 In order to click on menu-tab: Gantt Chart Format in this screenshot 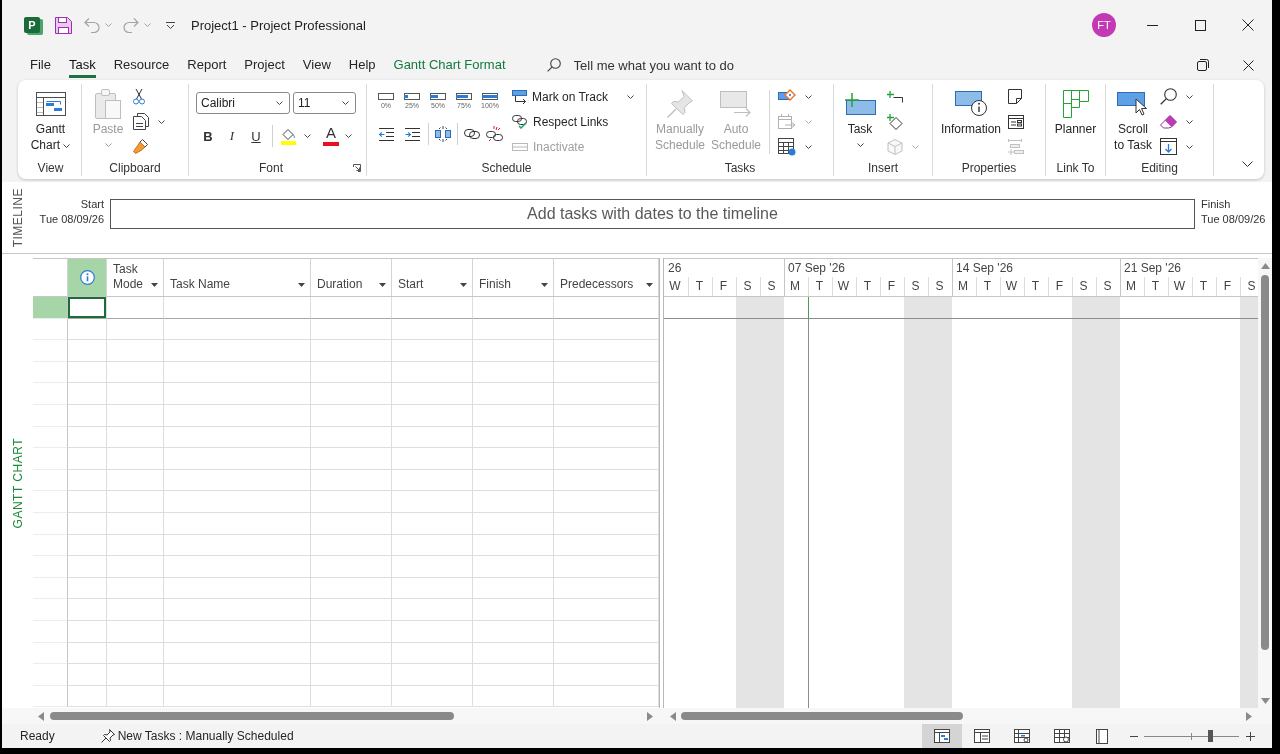, I will do `click(449, 65)`.